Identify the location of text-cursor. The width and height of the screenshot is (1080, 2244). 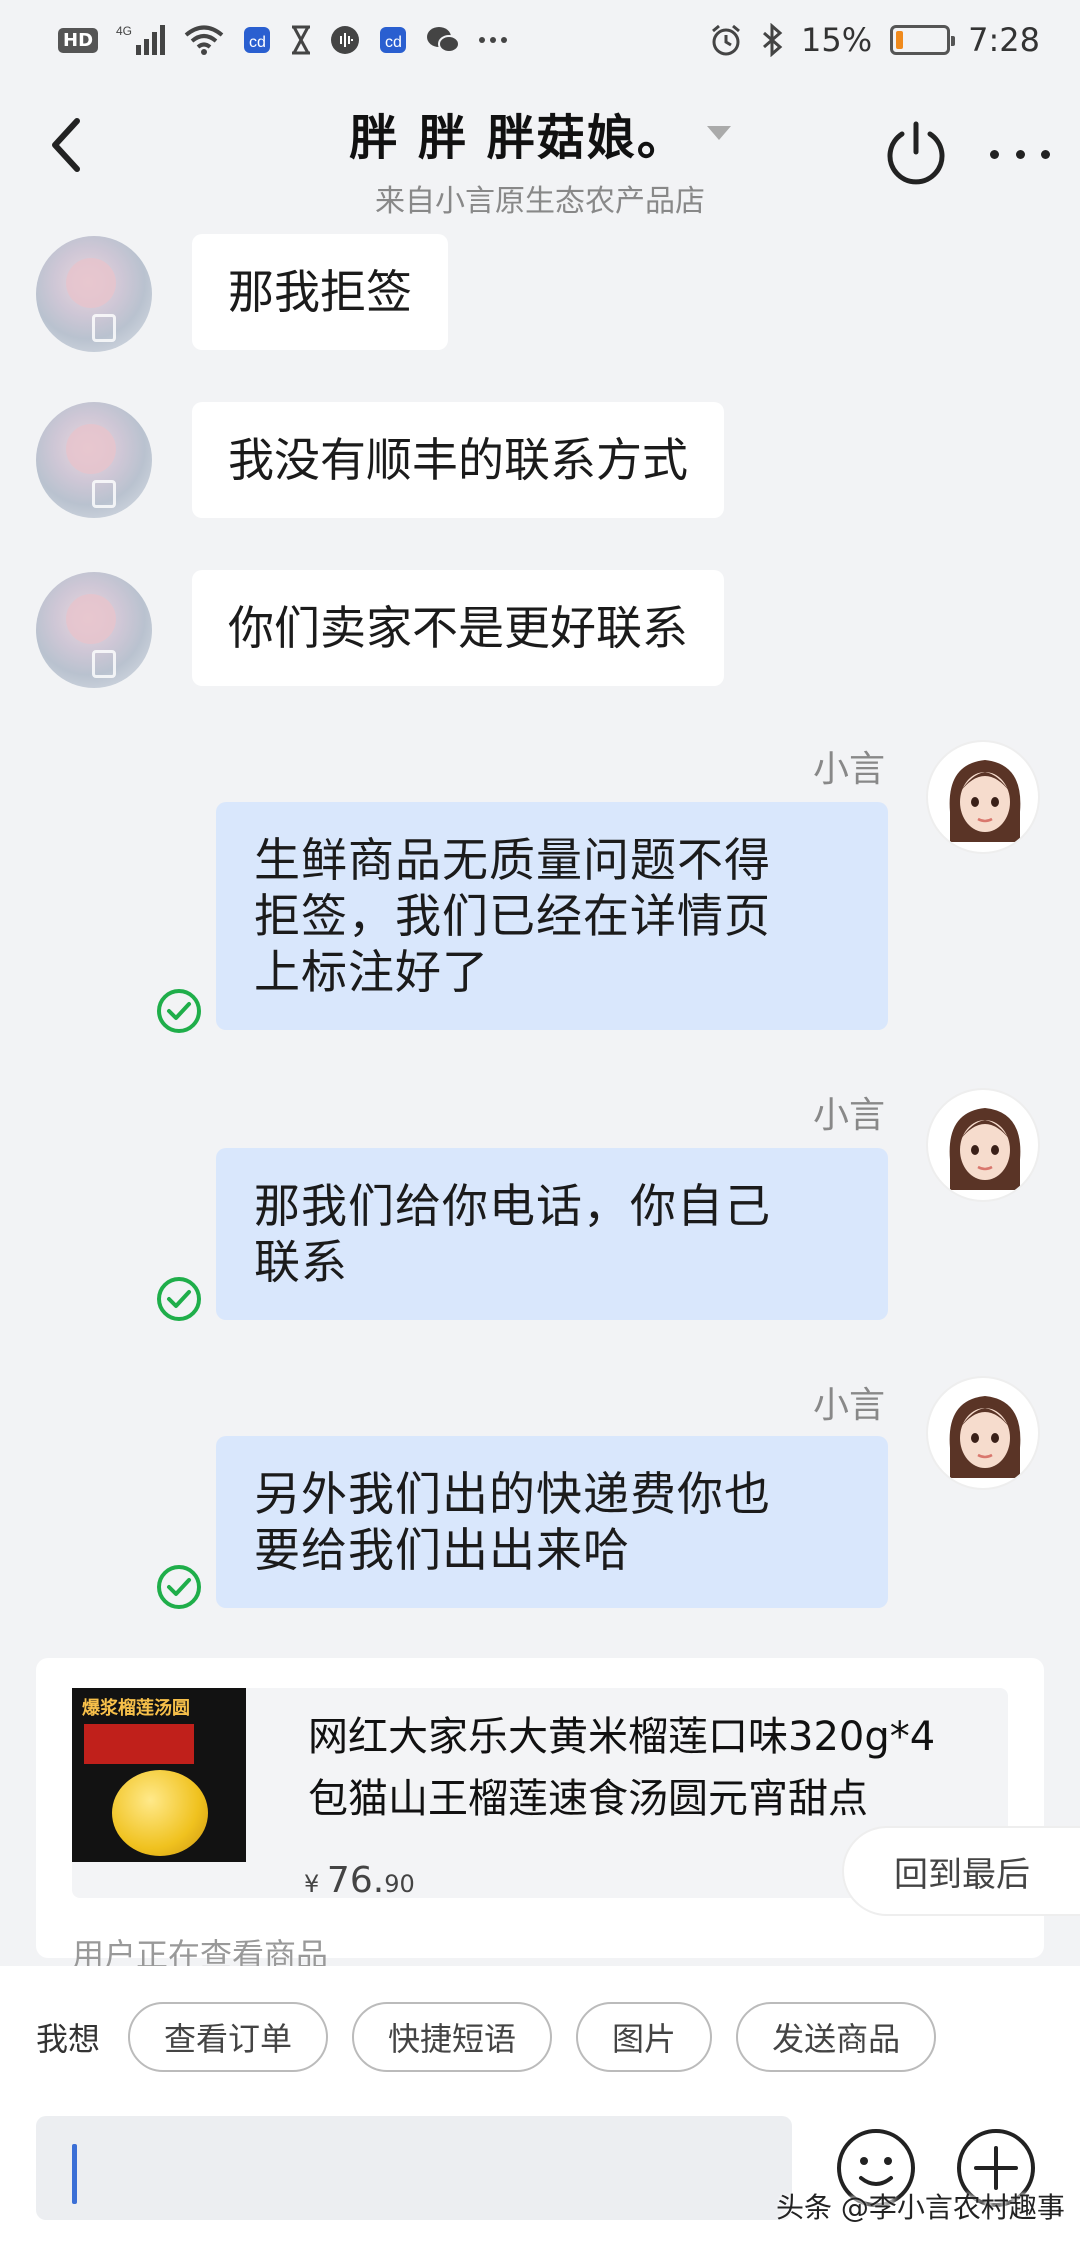
(74, 2174).